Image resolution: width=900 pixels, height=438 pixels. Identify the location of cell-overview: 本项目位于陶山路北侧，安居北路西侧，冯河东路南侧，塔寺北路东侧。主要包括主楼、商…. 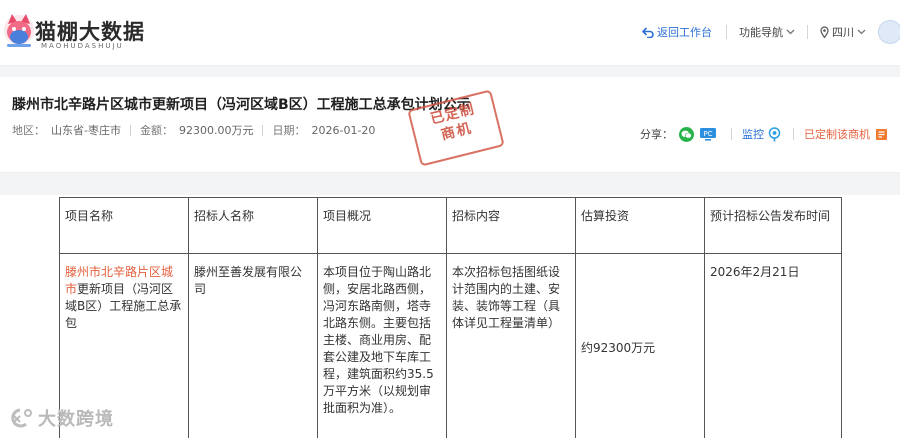
(382, 345).